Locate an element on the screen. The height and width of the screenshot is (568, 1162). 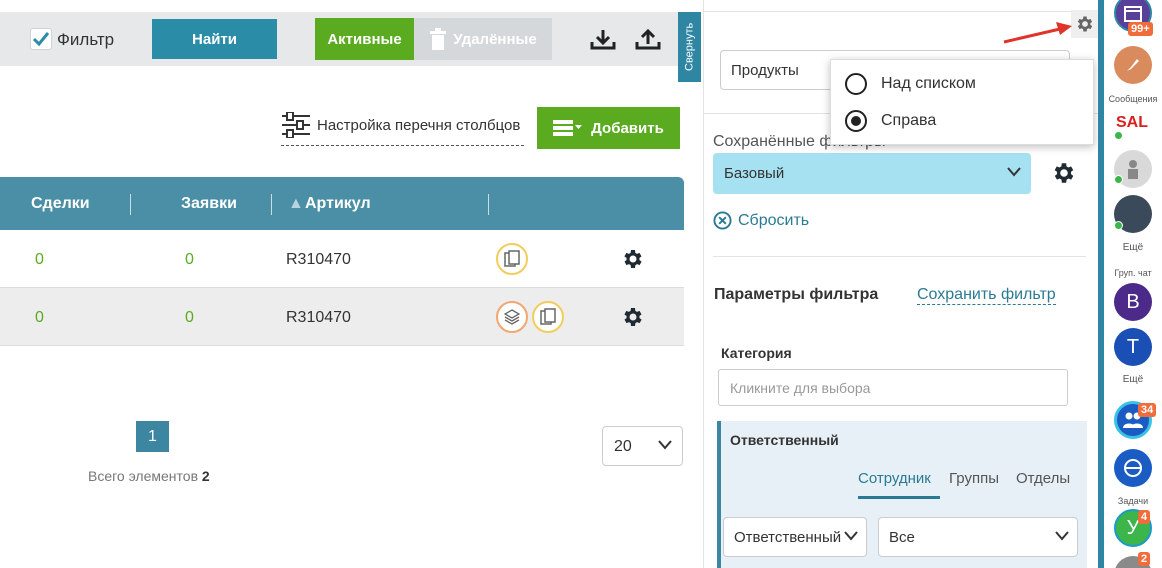
filter-checkbox is located at coordinates (41, 39).